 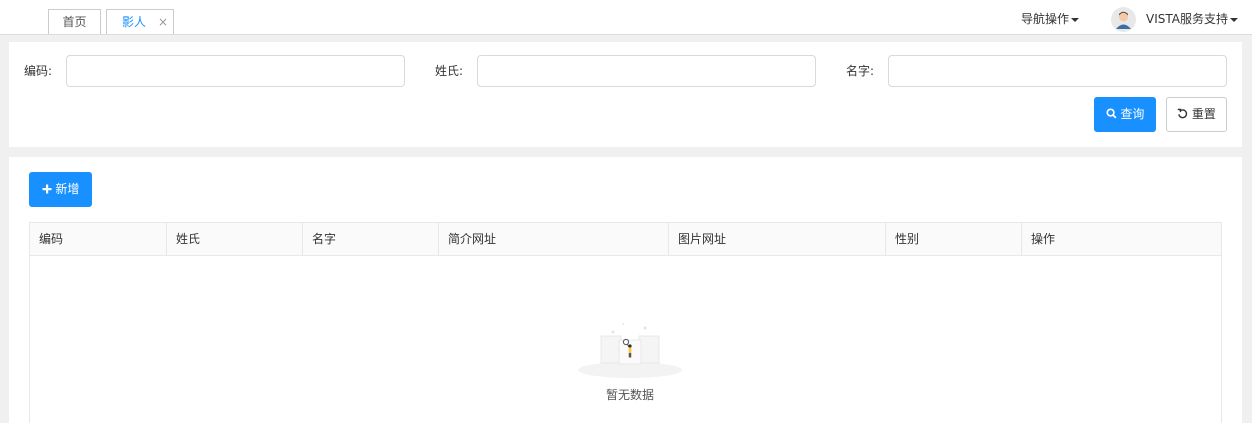 I want to click on reset-button: 重置, so click(x=1196, y=114).